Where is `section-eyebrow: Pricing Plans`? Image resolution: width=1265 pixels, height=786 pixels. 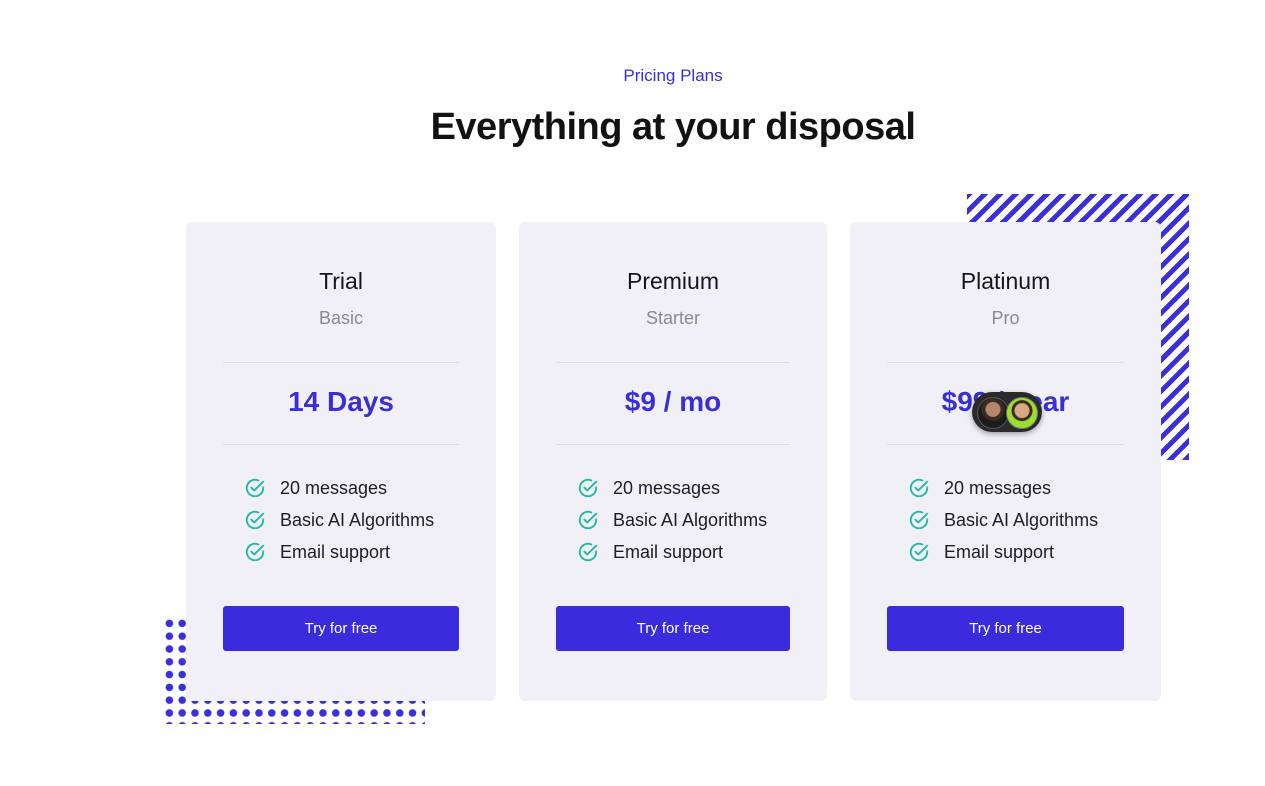
section-eyebrow: Pricing Plans is located at coordinates (673, 75).